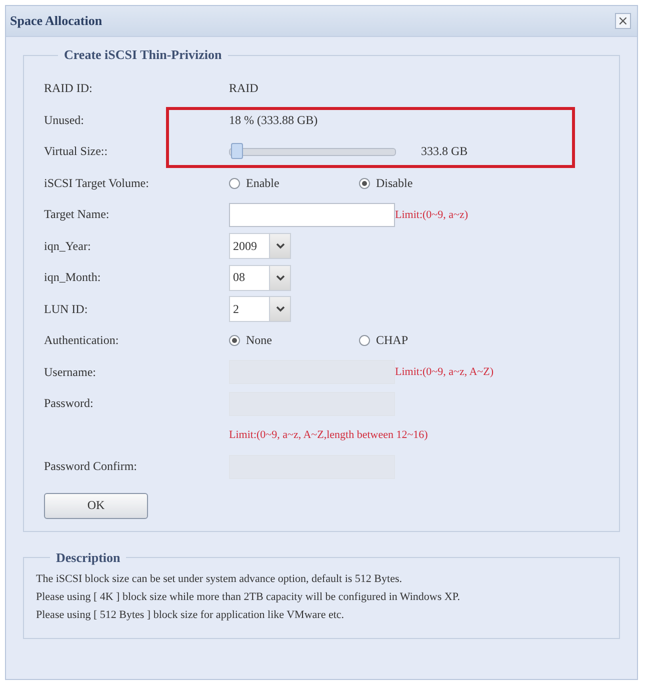 The width and height of the screenshot is (645, 687). I want to click on window-title: Space Allocation, so click(56, 21).